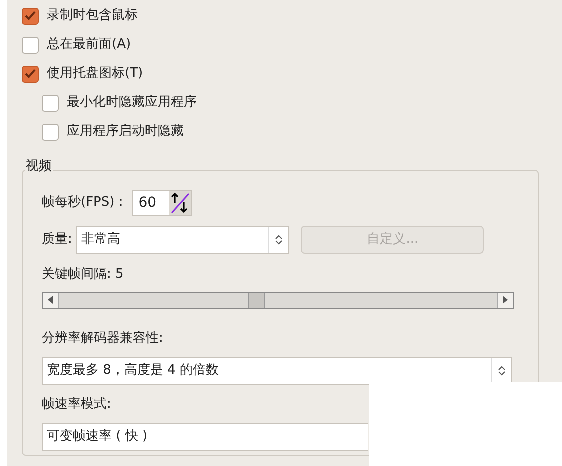  Describe the element at coordinates (183, 240) in the screenshot. I see `dropdown: 非常高` at that location.